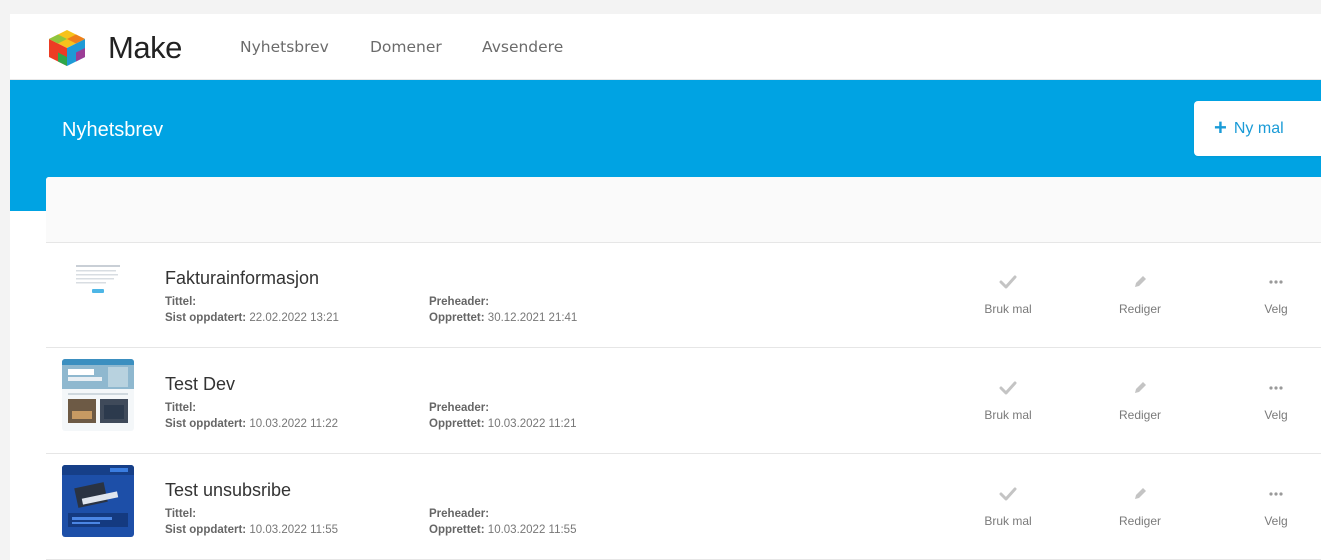 Image resolution: width=1321 pixels, height=560 pixels. Describe the element at coordinates (252, 424) in the screenshot. I see `template-updated: Sist oppdatert: 10.03.2022 11:22` at that location.